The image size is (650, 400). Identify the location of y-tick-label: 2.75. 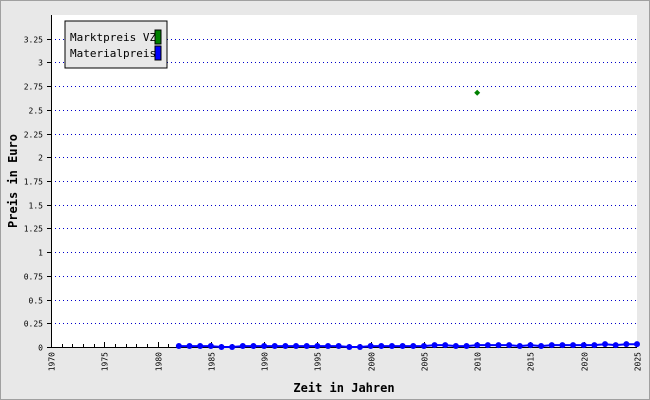
(33, 87).